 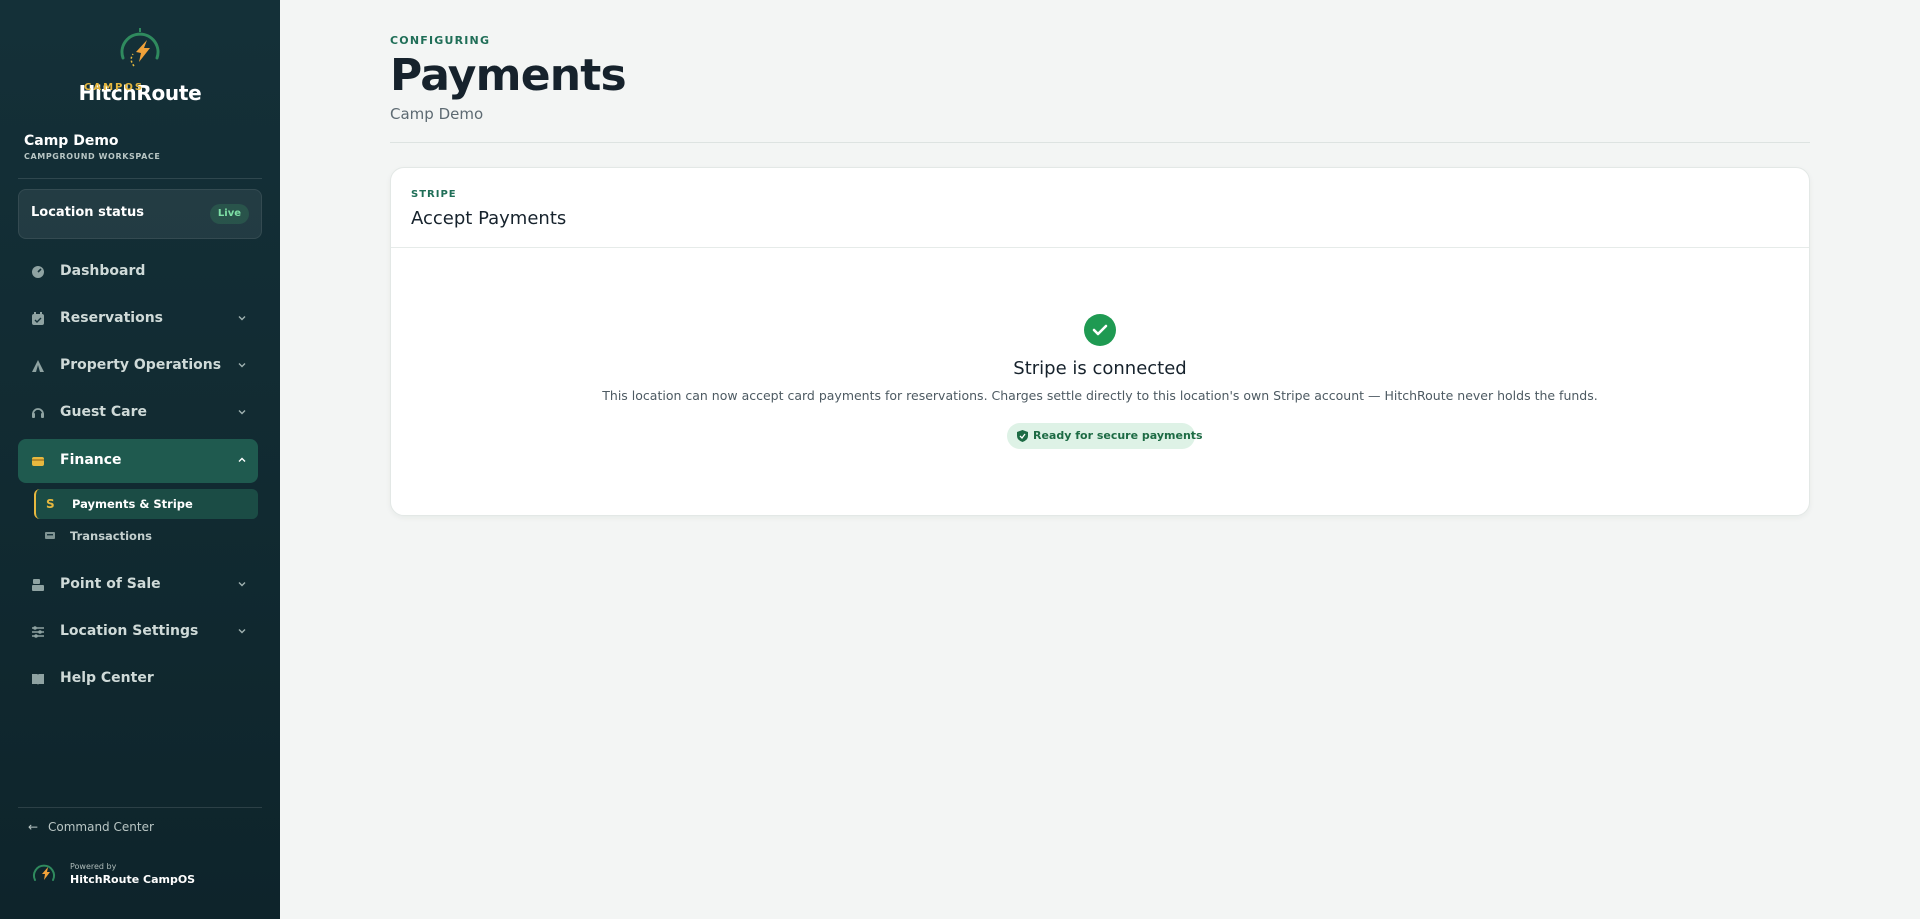 I want to click on ready-badge-label: Ready for secure payments, so click(x=1118, y=435).